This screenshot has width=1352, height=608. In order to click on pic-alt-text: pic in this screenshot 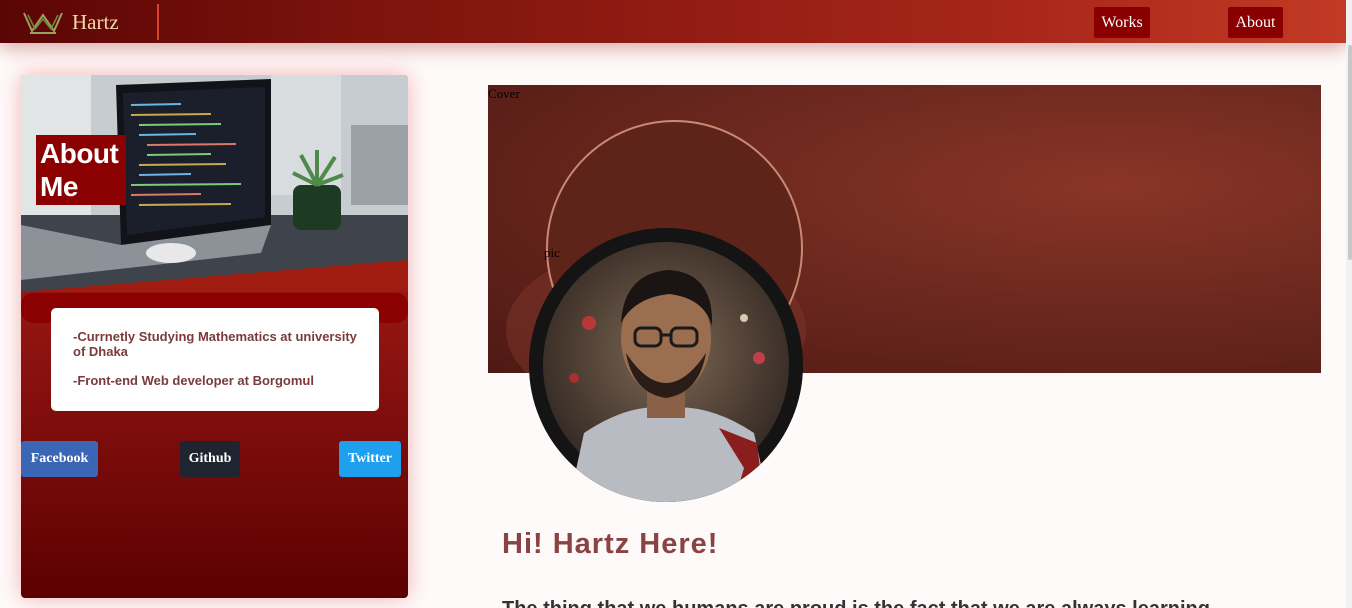, I will do `click(552, 252)`.